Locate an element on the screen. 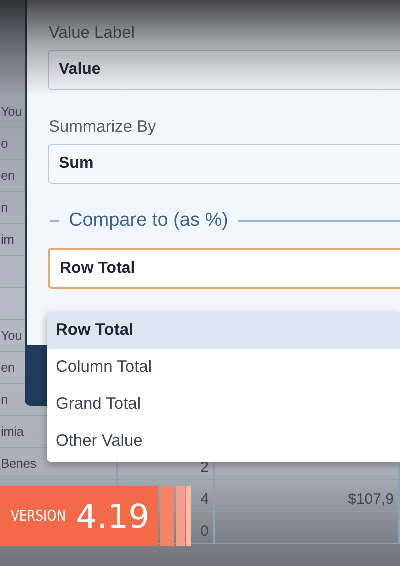  stripe-drawing is located at coordinates (175, 516).